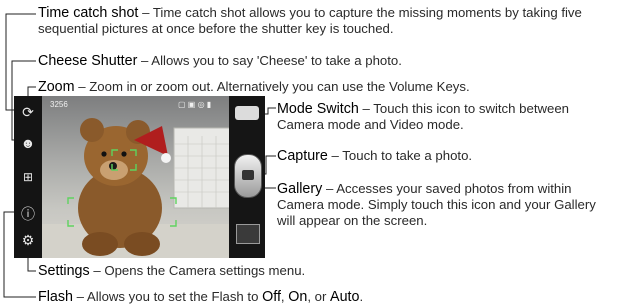  I want to click on mode-switch-line1: – Touch this icon to switch between, so click(466, 108).